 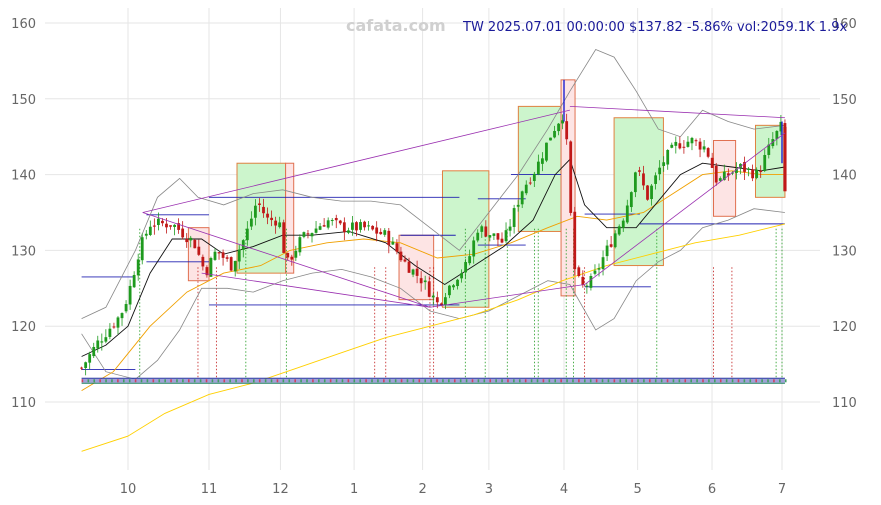 I want to click on x-tick-label: 3, so click(x=489, y=489).